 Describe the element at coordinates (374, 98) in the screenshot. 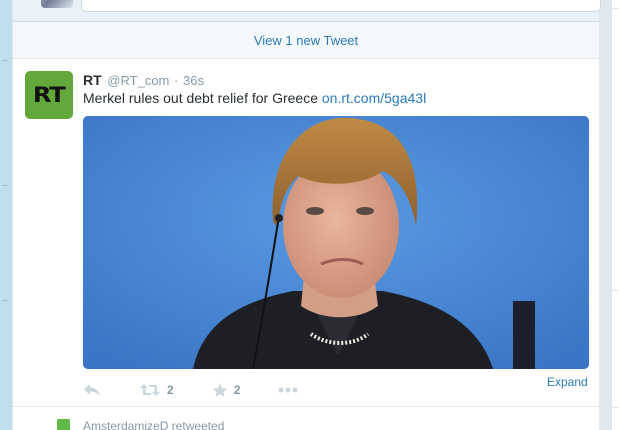

I see `tweet-link: on.rt.com/5ga43l` at that location.